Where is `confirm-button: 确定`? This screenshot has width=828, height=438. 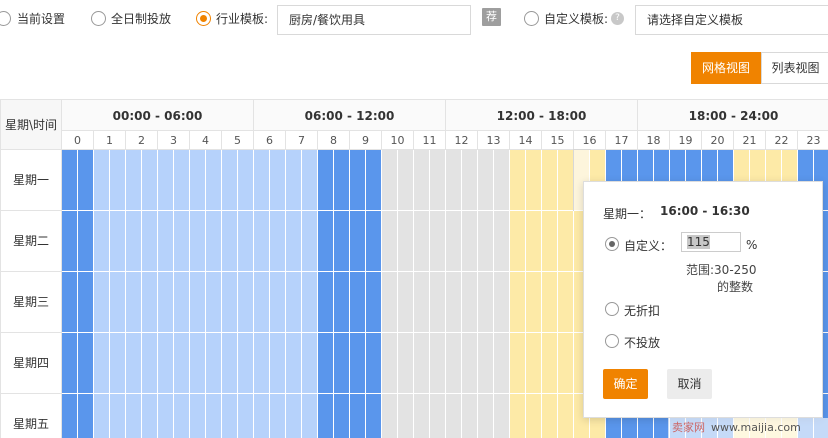
confirm-button: 确定 is located at coordinates (625, 384).